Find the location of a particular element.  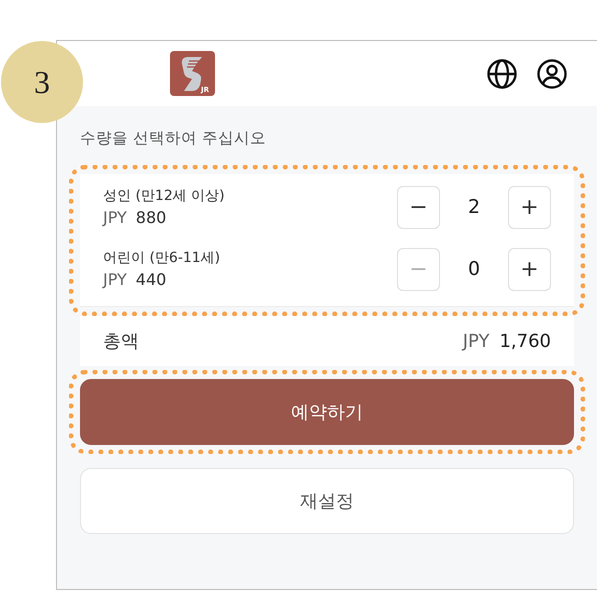

quantity-value: 2 is located at coordinates (474, 207).